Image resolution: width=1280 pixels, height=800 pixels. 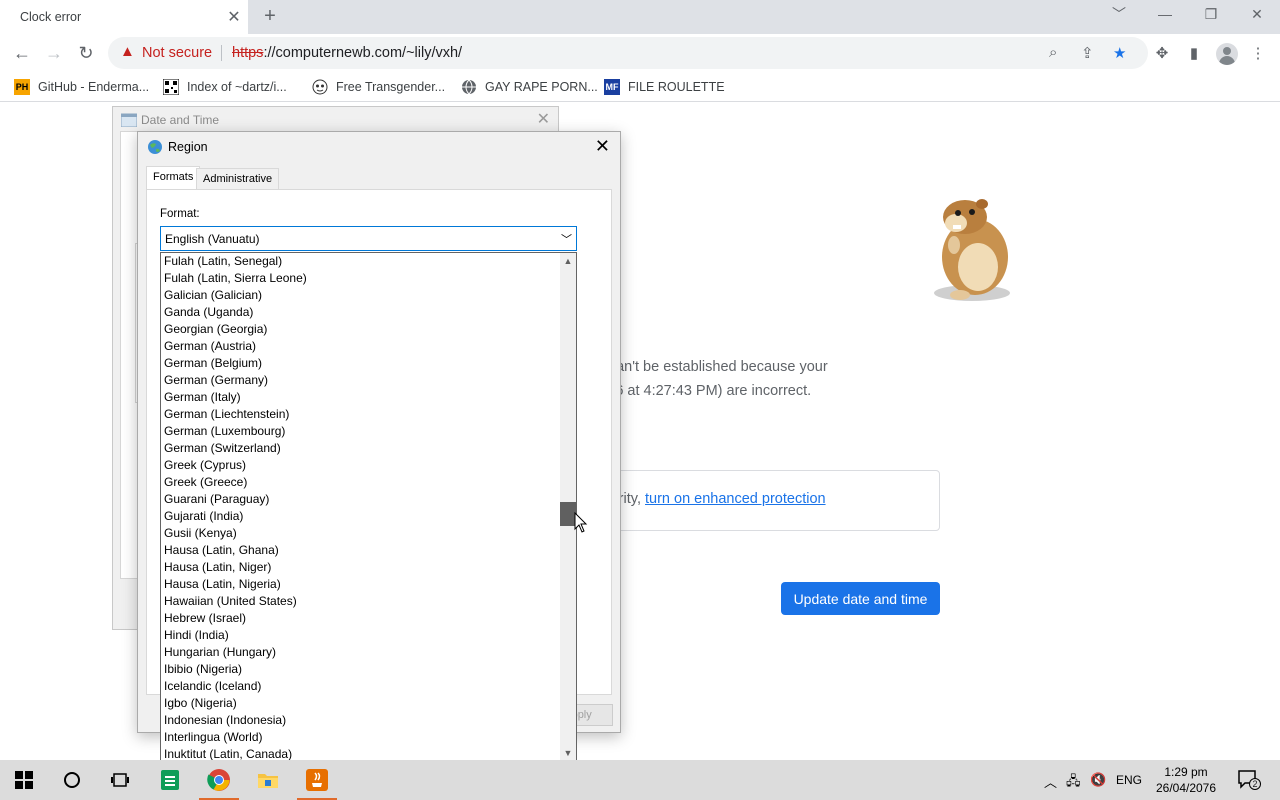 What do you see at coordinates (360, 465) in the screenshot?
I see `format-option: Greek (Cyprus)` at bounding box center [360, 465].